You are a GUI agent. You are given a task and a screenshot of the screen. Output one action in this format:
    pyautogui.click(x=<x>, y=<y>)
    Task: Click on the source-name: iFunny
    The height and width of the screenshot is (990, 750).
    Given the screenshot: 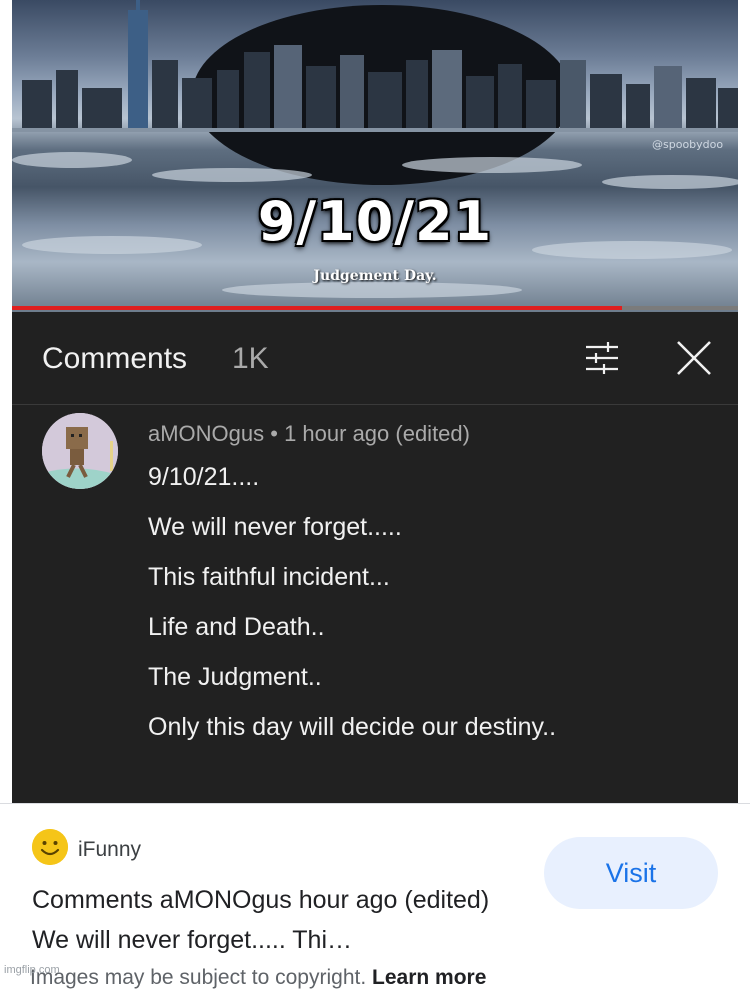 What is the action you would take?
    pyautogui.click(x=109, y=850)
    